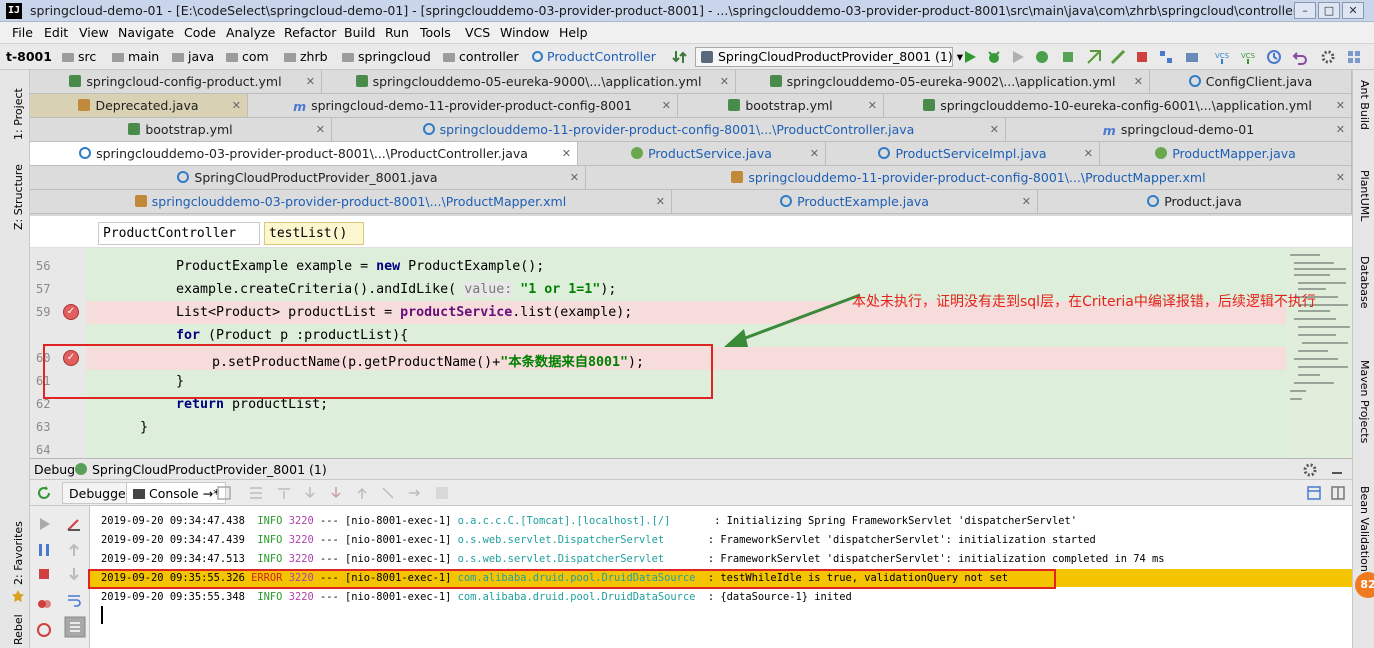 Image resolution: width=1374 pixels, height=648 pixels. Describe the element at coordinates (94, 32) in the screenshot. I see `menu-view: View` at that location.